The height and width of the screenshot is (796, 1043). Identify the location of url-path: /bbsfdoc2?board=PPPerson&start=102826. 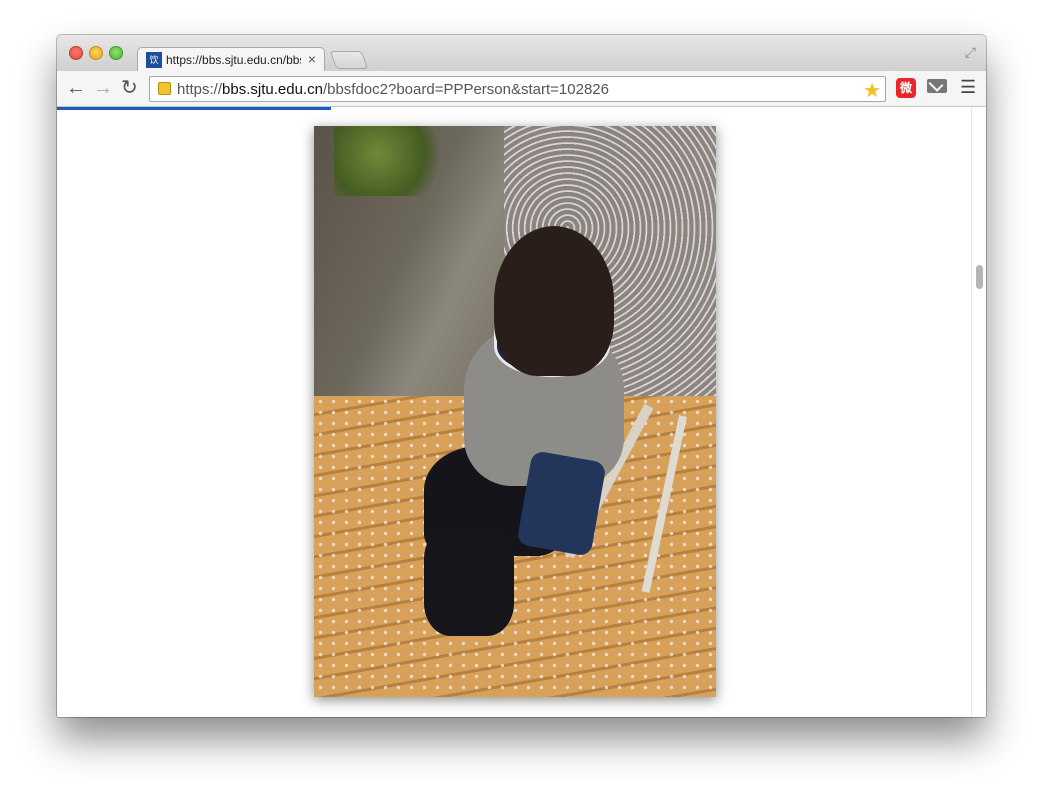
(465, 89).